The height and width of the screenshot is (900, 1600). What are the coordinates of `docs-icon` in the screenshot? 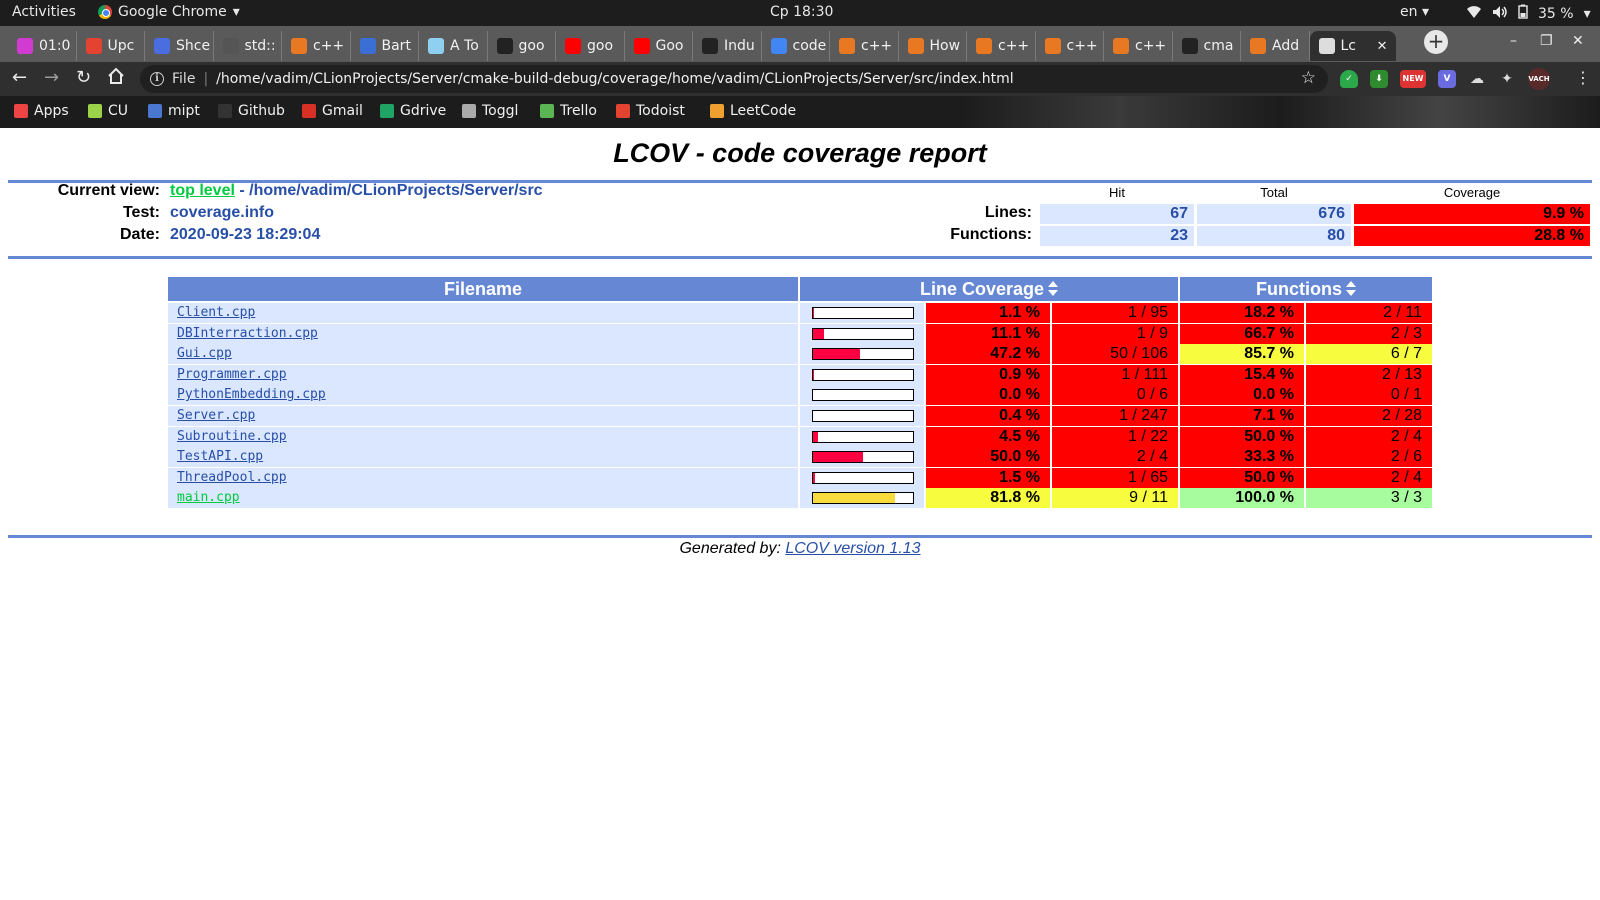 It's located at (162, 46).